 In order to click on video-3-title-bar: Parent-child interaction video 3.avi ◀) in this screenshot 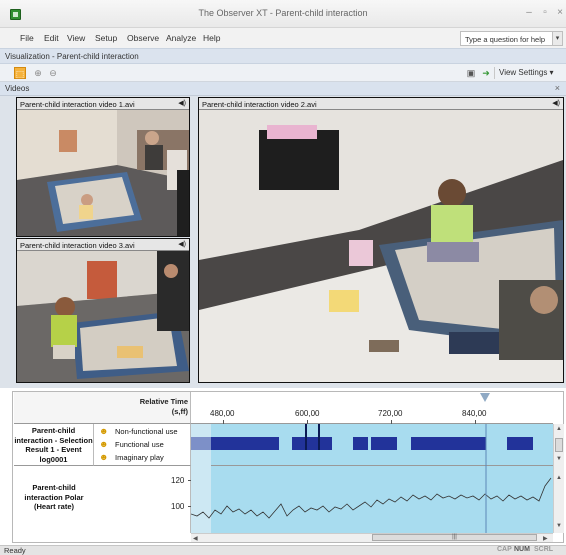, I will do `click(103, 245)`.